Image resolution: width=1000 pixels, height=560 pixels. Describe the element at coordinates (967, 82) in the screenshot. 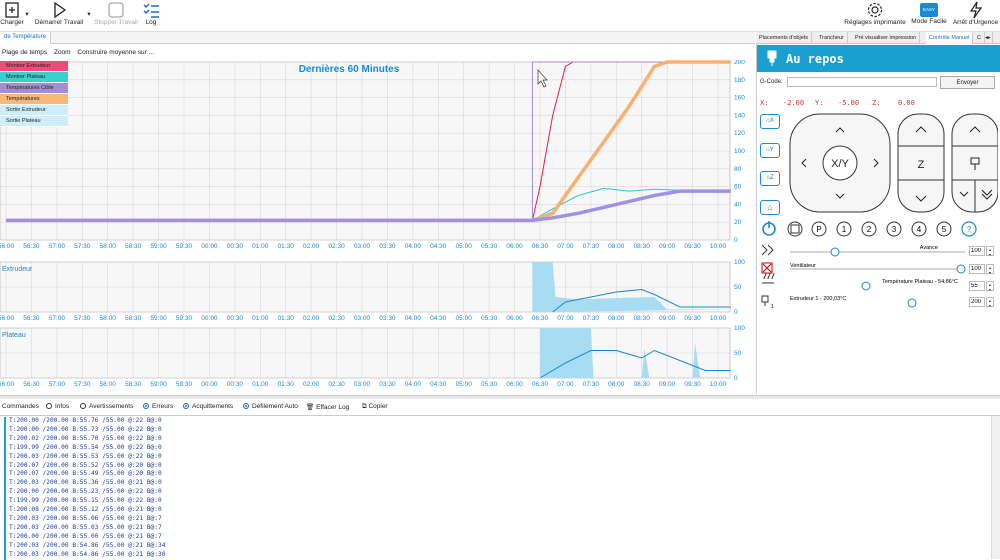

I see `send-gcode-button: Envoyer` at that location.